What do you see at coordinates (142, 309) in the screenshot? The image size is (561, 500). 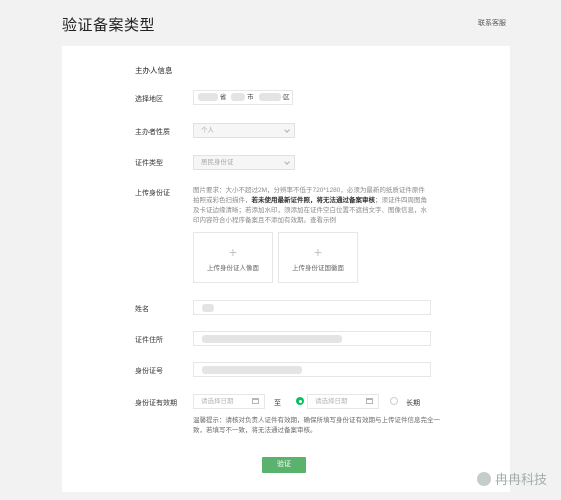 I see `name-label: 姓名` at bounding box center [142, 309].